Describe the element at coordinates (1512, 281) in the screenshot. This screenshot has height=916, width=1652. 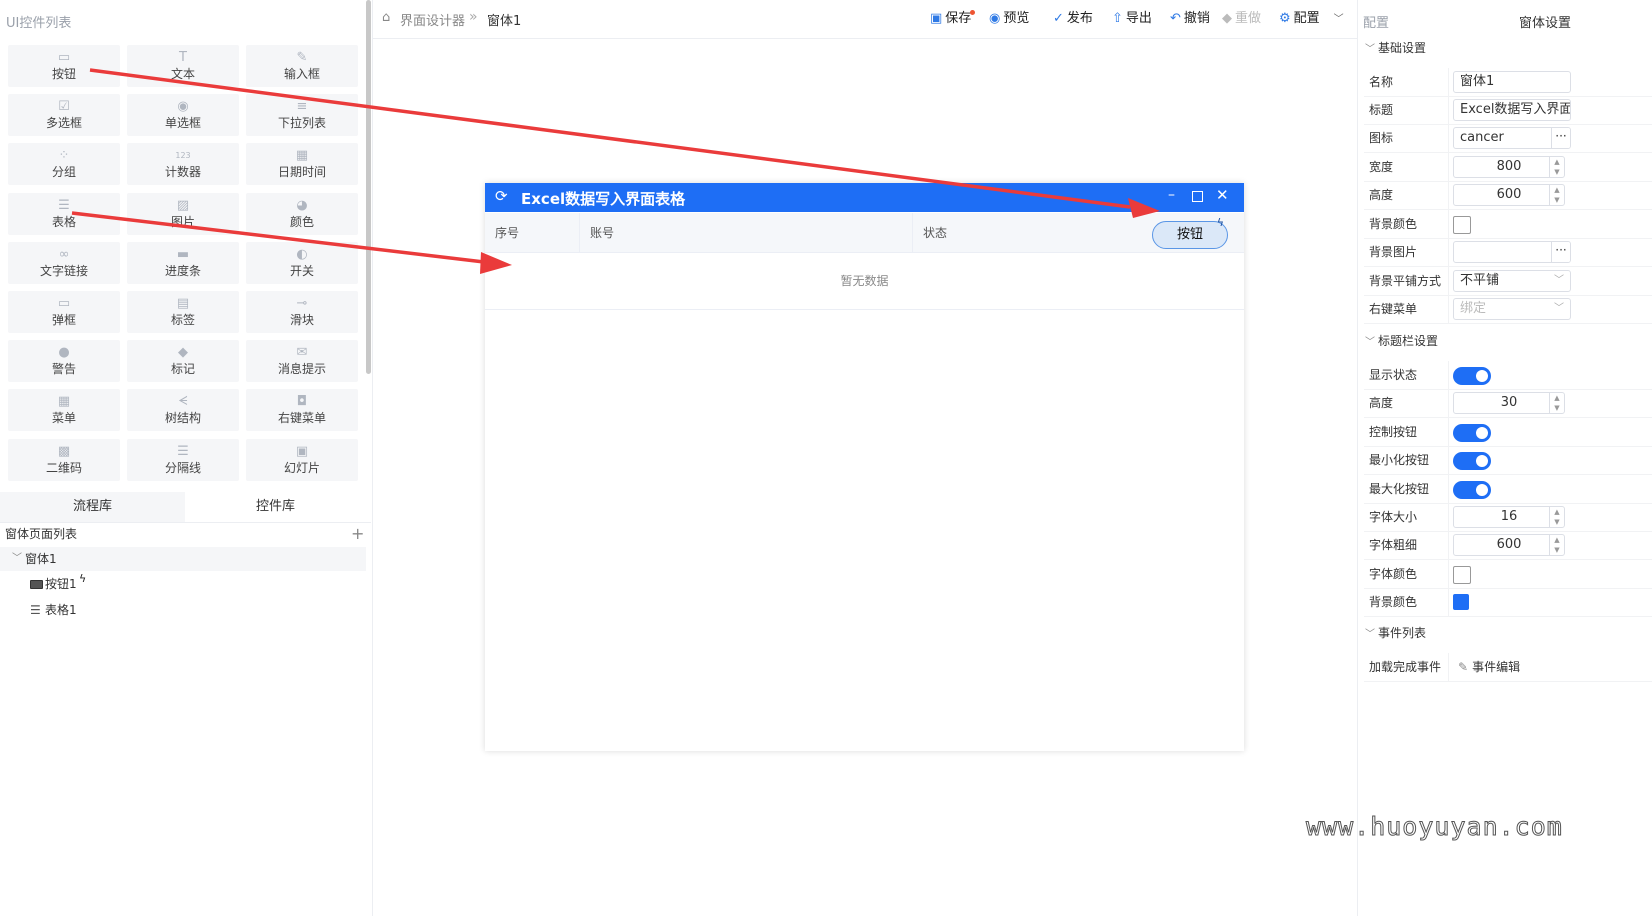
I see `tile-select: 不平铺 ﹀` at that location.